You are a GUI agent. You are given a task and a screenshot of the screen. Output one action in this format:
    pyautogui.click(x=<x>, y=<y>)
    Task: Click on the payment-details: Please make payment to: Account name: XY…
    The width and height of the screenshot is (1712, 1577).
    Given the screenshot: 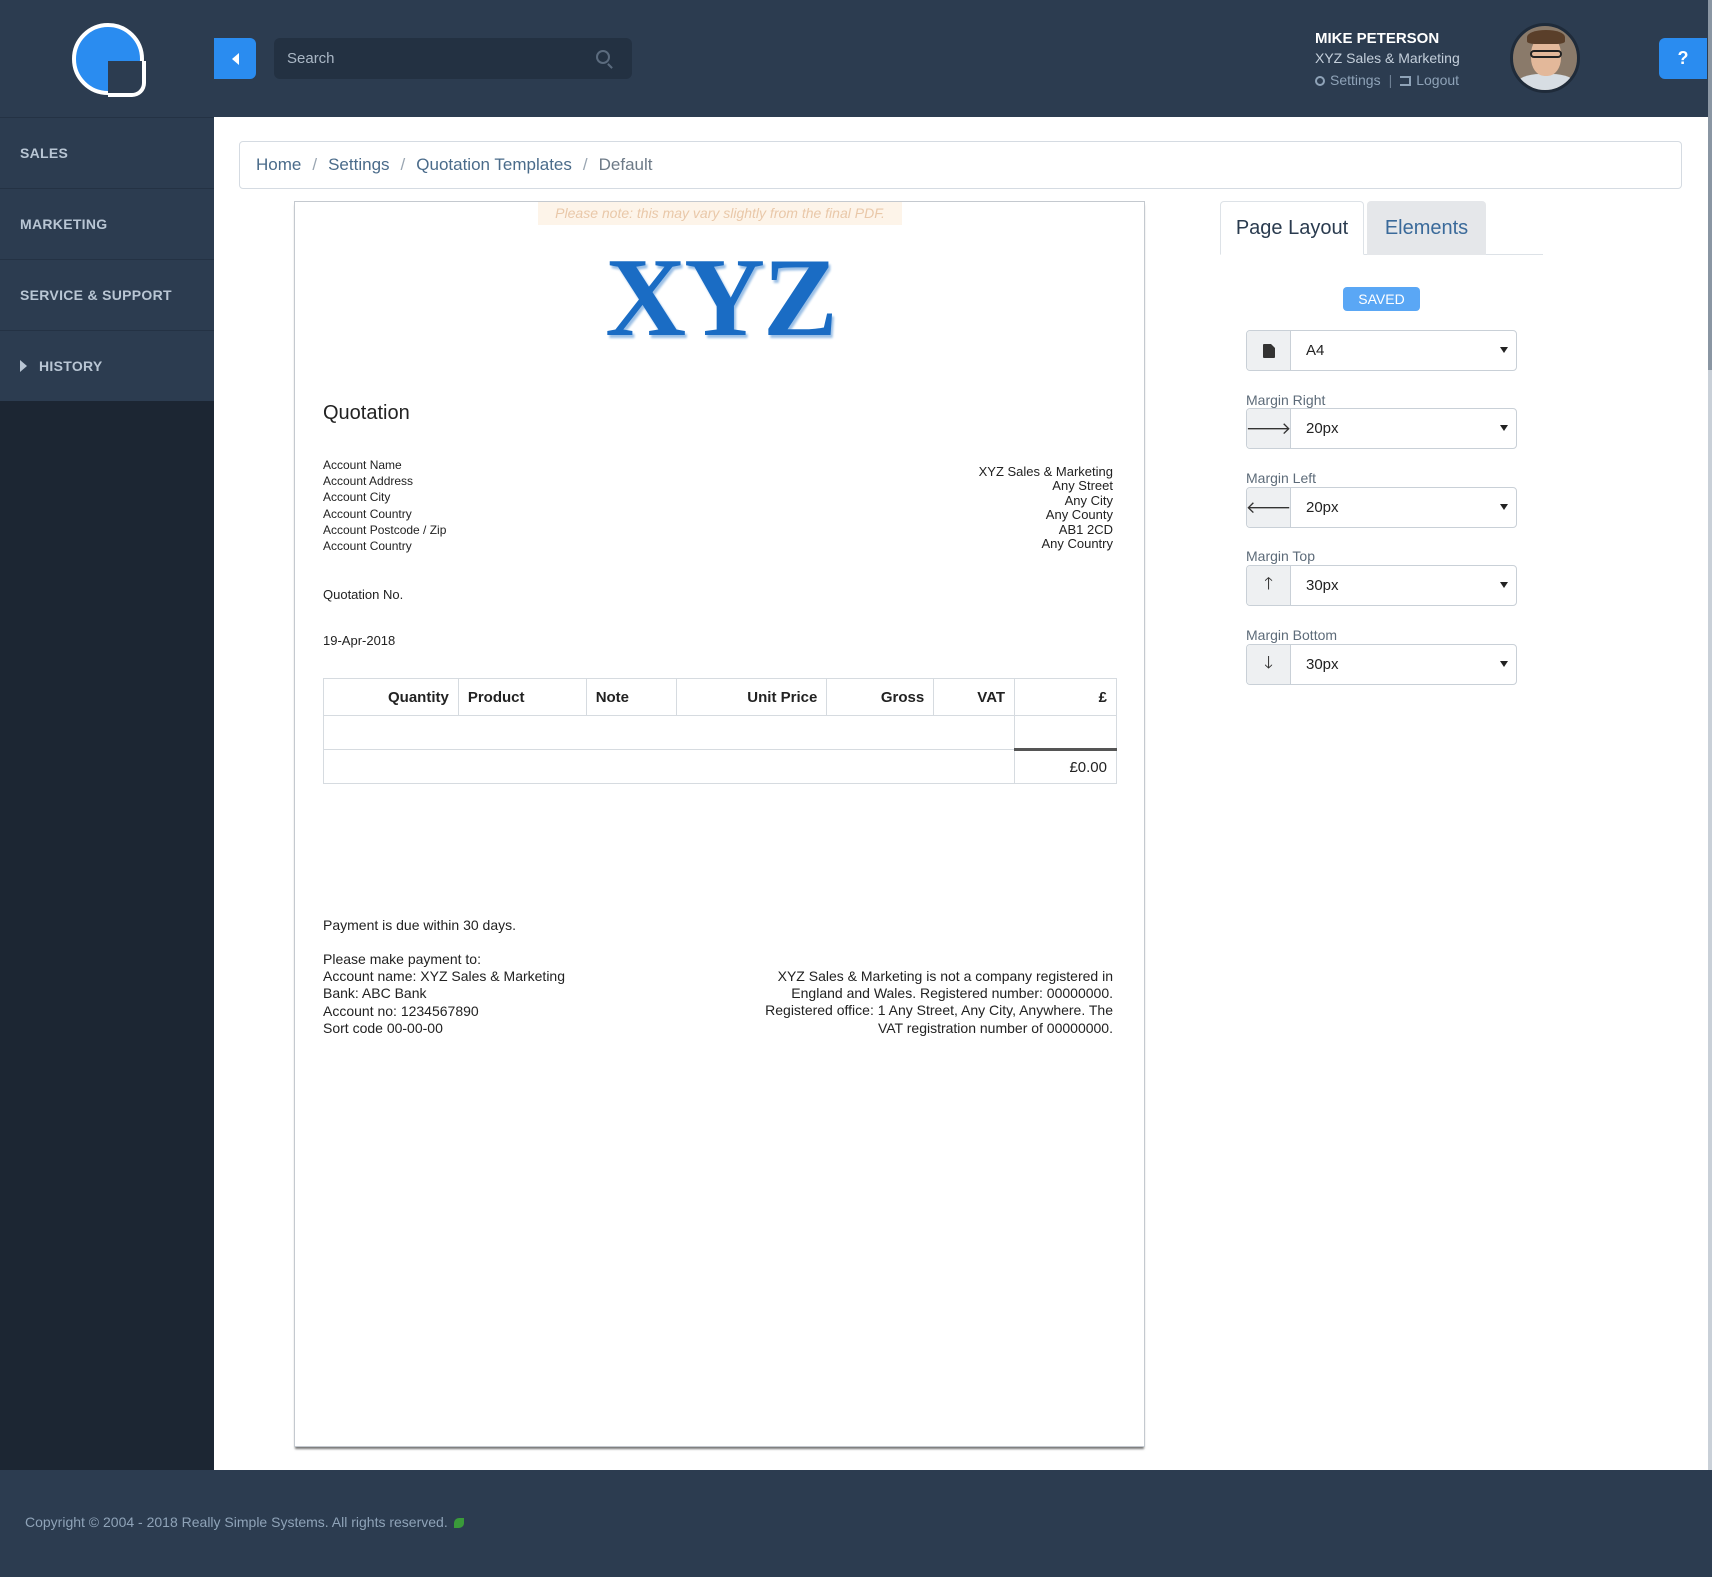 What is the action you would take?
    pyautogui.click(x=444, y=994)
    